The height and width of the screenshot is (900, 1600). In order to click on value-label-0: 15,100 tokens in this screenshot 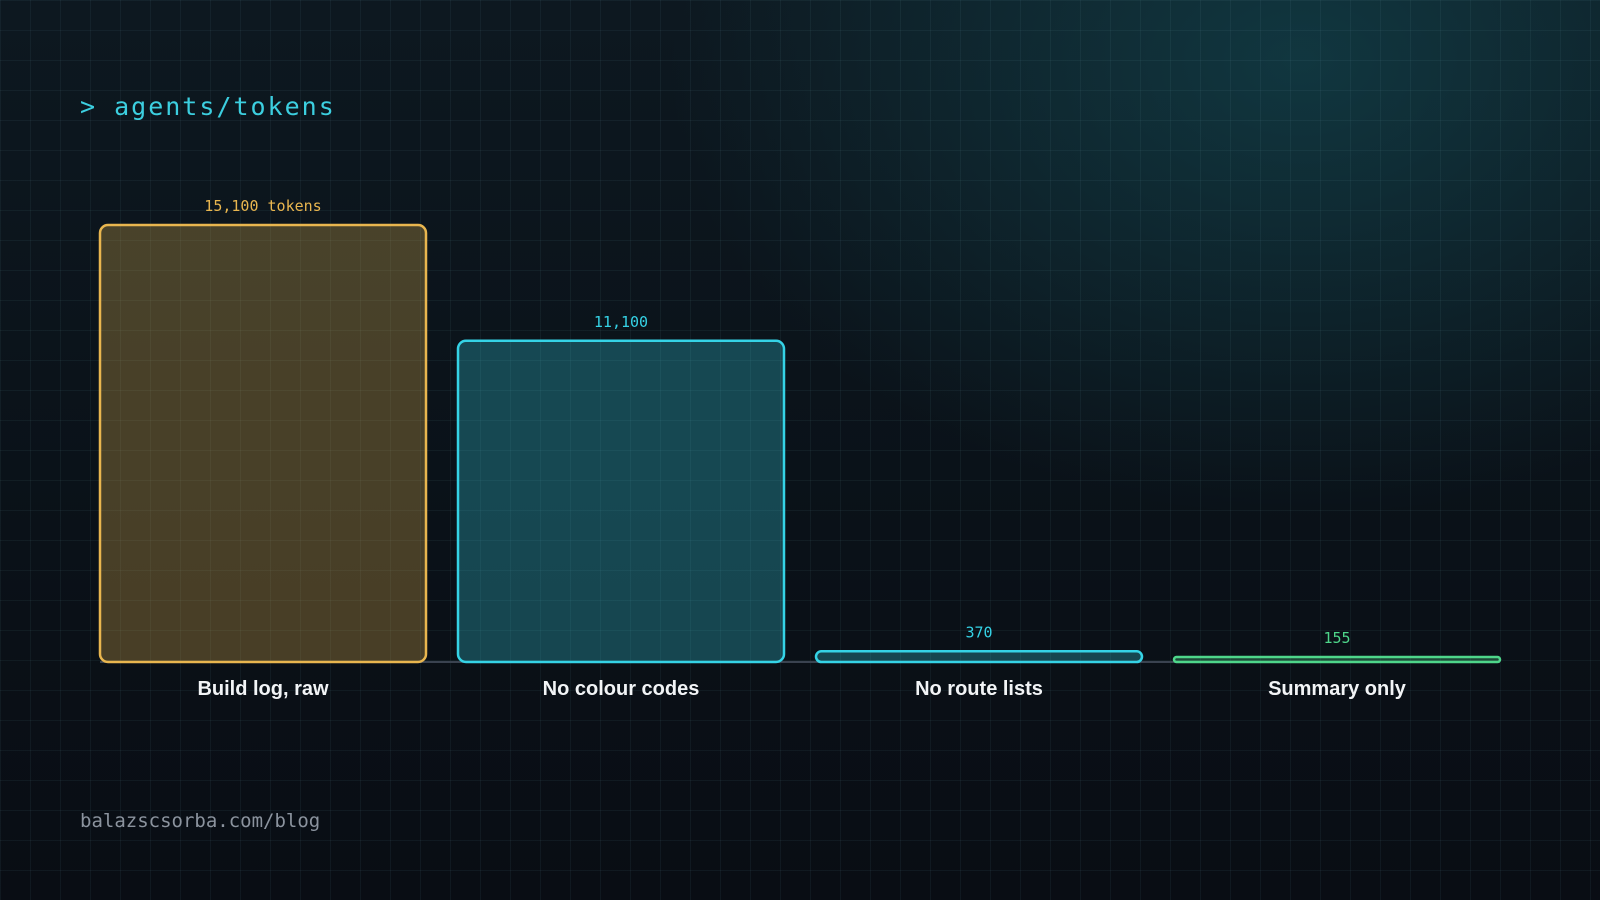, I will do `click(262, 206)`.